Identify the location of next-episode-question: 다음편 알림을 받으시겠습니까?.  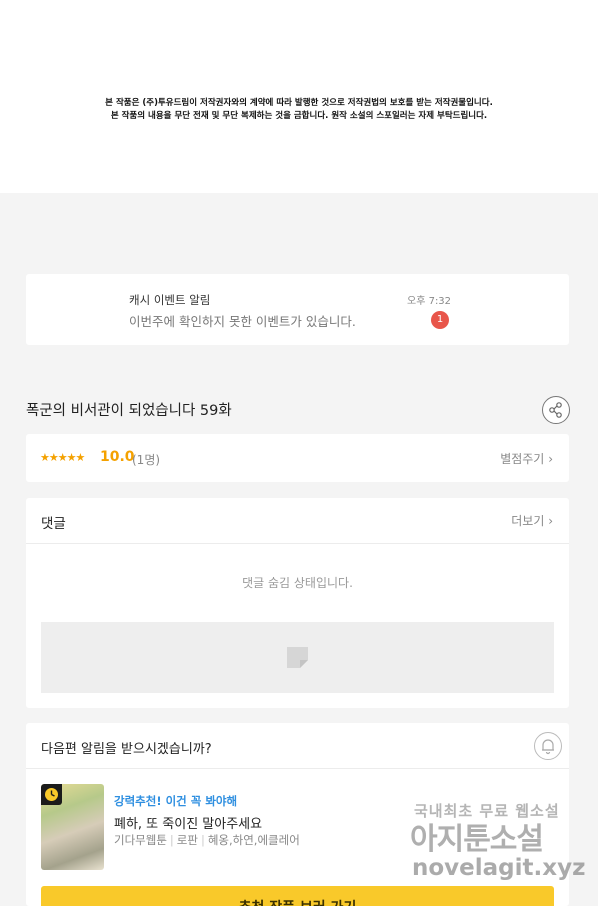
(126, 749).